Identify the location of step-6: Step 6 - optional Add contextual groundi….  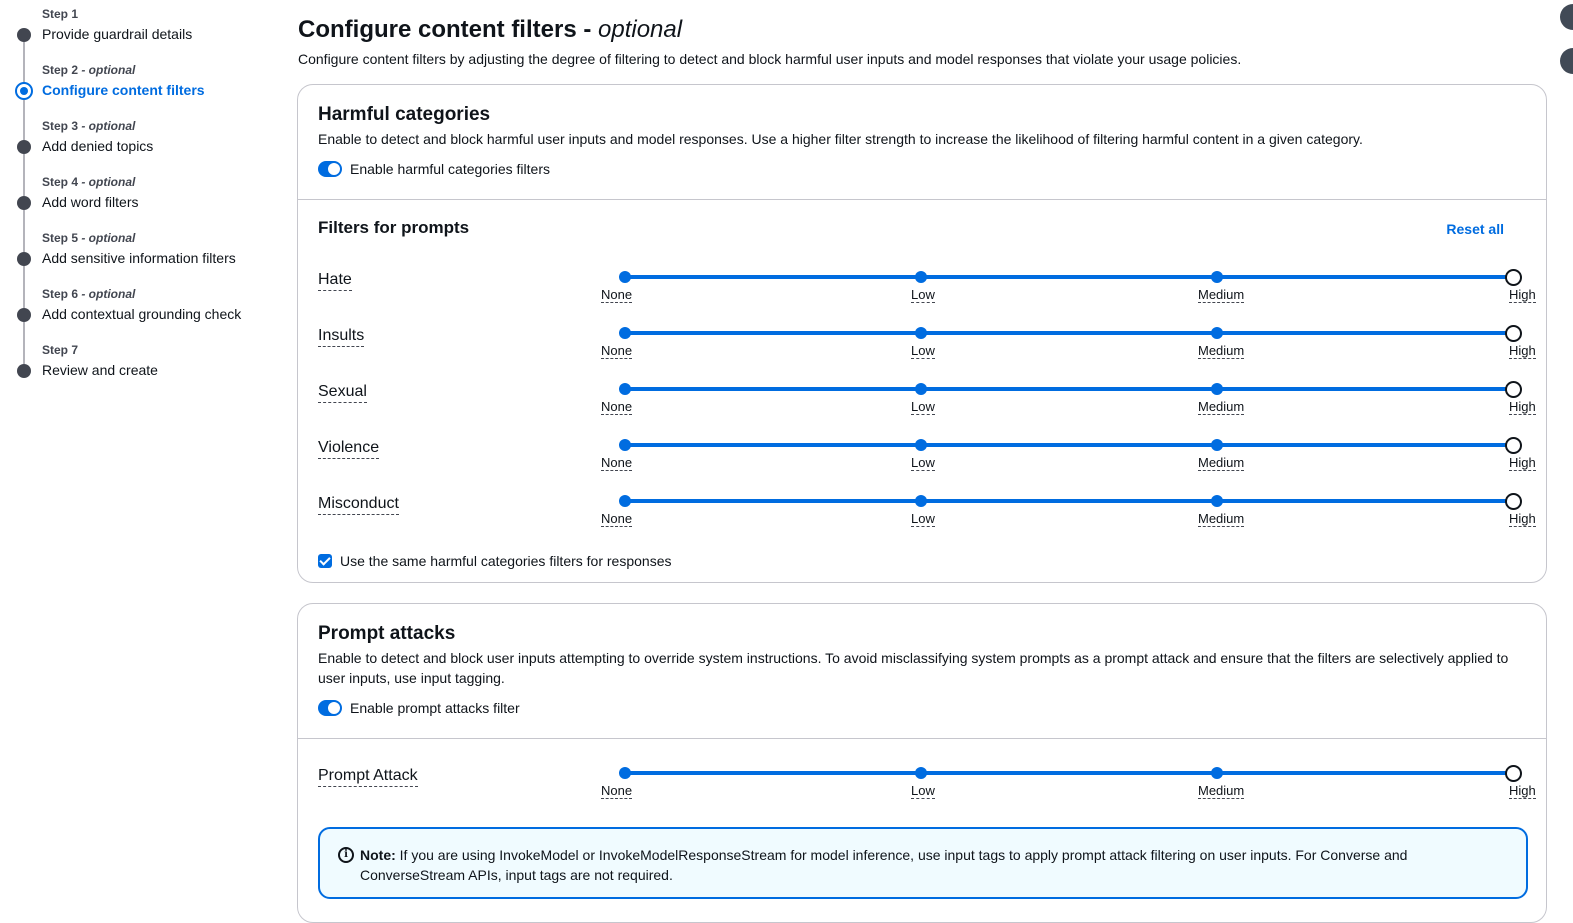
(135, 305).